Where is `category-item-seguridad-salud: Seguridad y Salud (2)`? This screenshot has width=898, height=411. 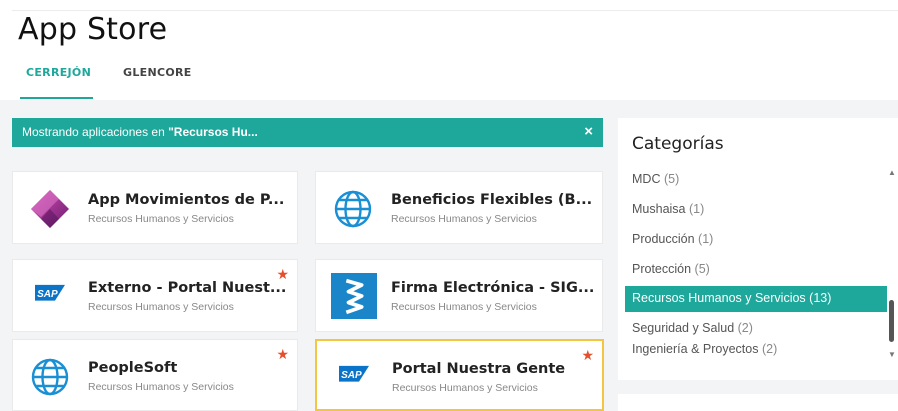
category-item-seguridad-salud: Seguridad y Salud (2) is located at coordinates (692, 328).